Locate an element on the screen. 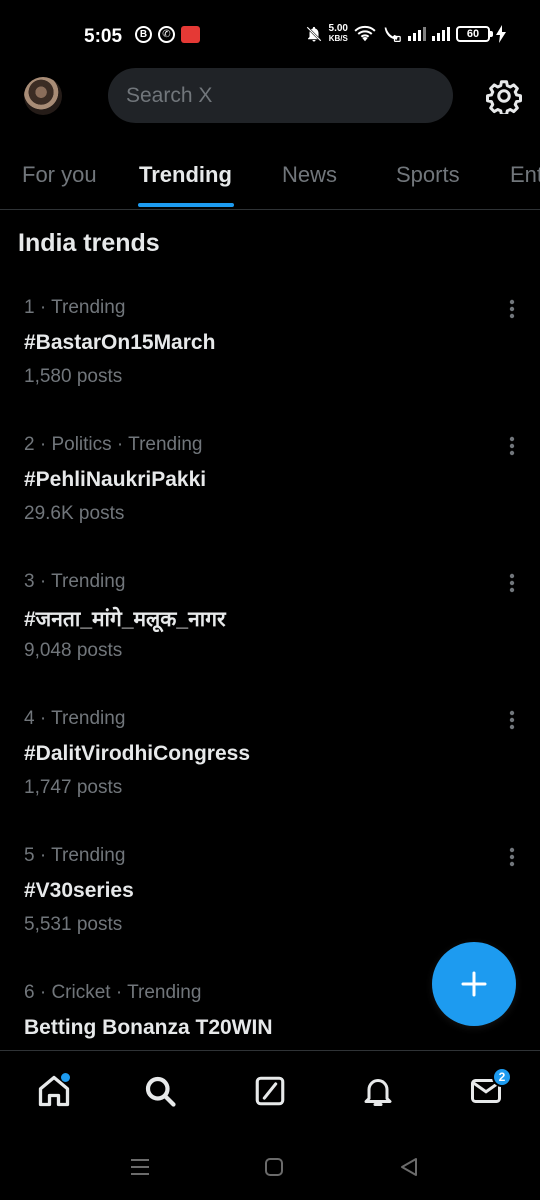 The image size is (540, 1200). trend-post-count: 1,747 posts is located at coordinates (73, 787).